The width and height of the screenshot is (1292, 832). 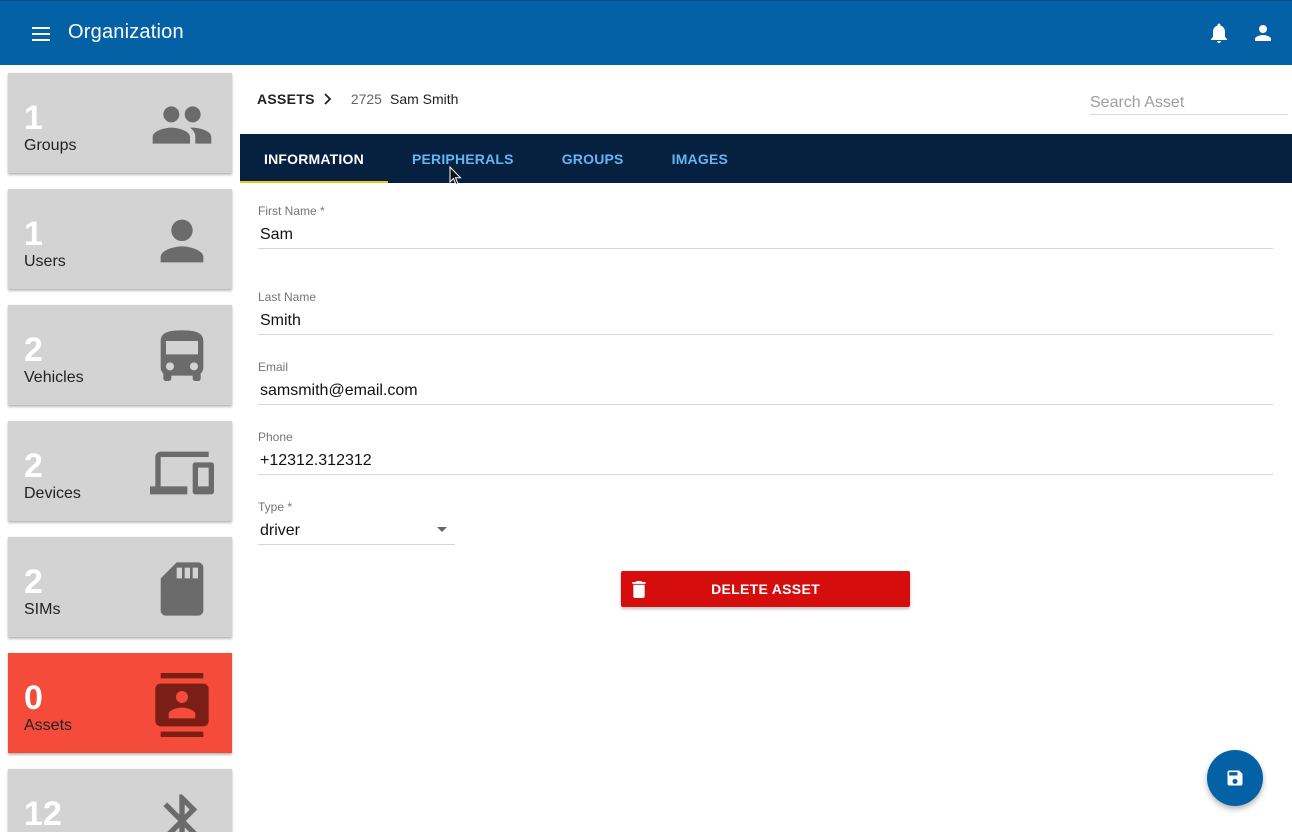 What do you see at coordinates (52, 493) in the screenshot?
I see `card-label: Devices` at bounding box center [52, 493].